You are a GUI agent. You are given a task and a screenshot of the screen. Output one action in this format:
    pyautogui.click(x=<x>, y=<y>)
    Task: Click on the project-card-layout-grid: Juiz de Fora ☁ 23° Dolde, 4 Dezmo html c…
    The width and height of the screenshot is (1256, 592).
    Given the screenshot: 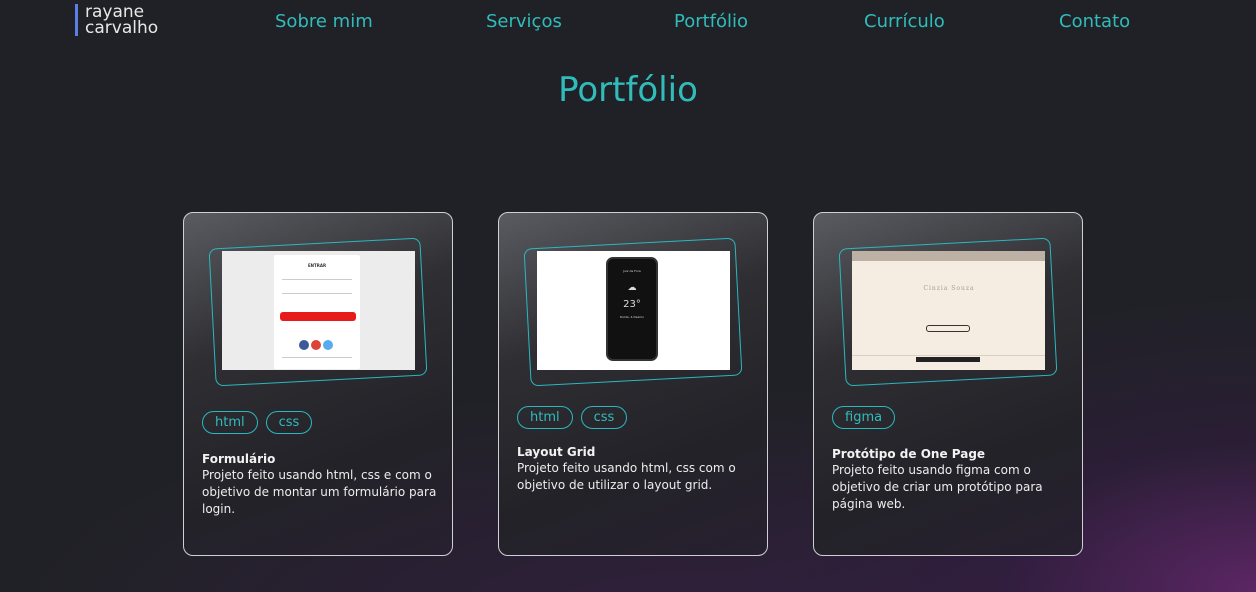 What is the action you would take?
    pyautogui.click(x=633, y=384)
    